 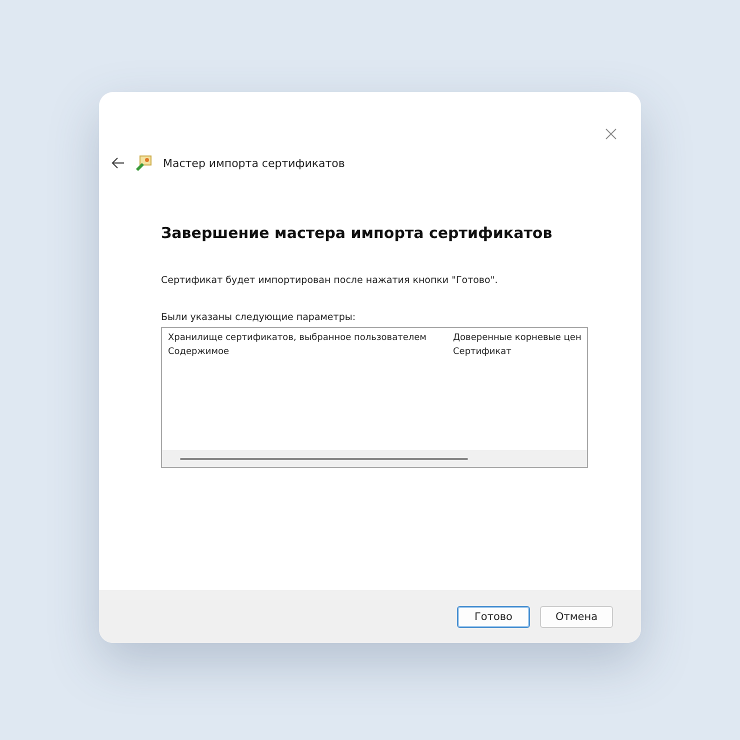 I want to click on setting-name: Хранилище сертификатов, выбранное пользователем, so click(x=298, y=338).